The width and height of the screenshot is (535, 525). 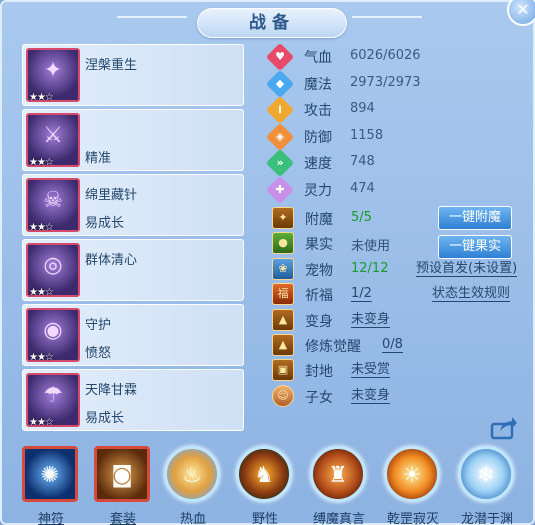 I want to click on attr-value: 12/12, so click(x=370, y=268).